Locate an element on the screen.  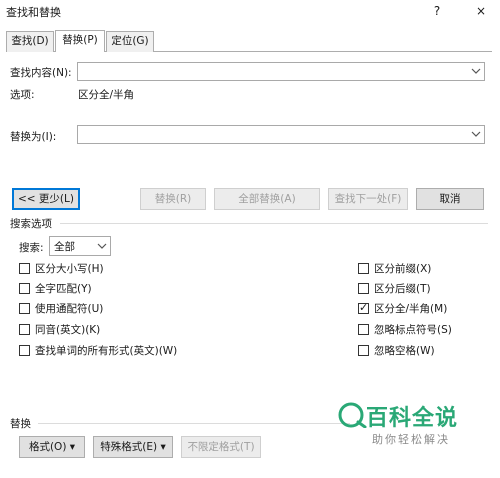
checkbox-label: 区分前缀(X) is located at coordinates (403, 269).